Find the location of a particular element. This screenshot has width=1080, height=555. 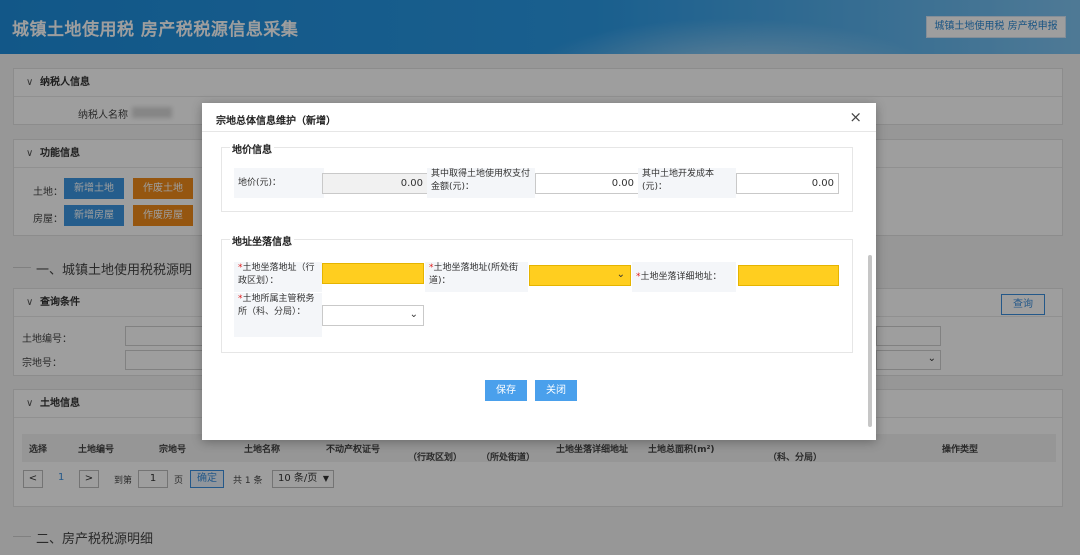

save-button: 保存 is located at coordinates (506, 390).